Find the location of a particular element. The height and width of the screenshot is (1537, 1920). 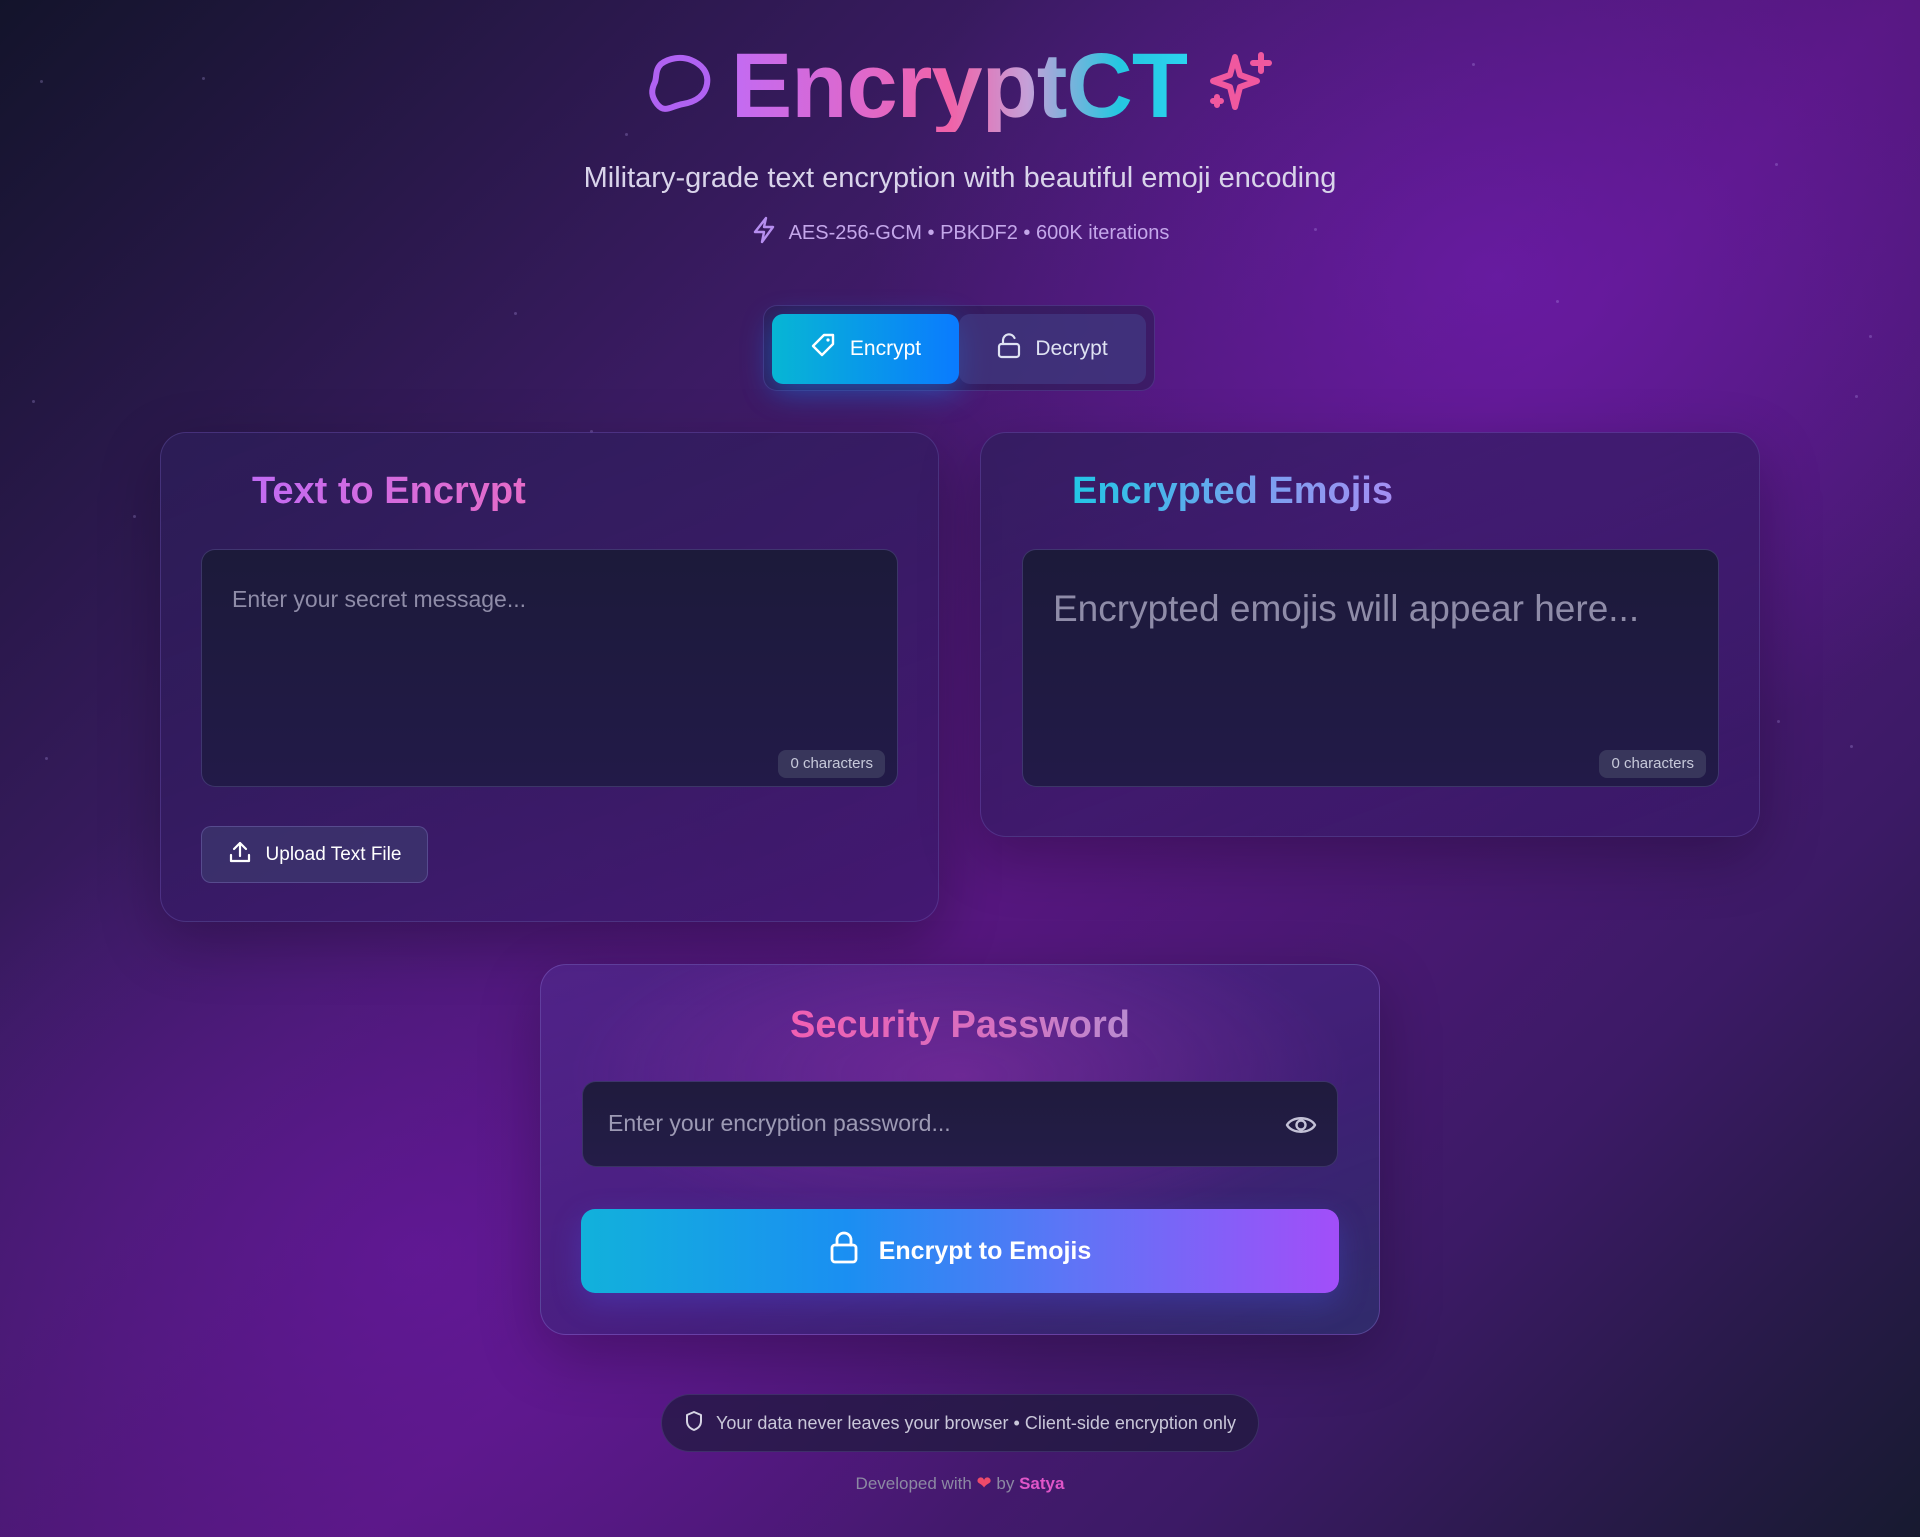

tab-encrypt-label: Encrypt is located at coordinates (885, 348).